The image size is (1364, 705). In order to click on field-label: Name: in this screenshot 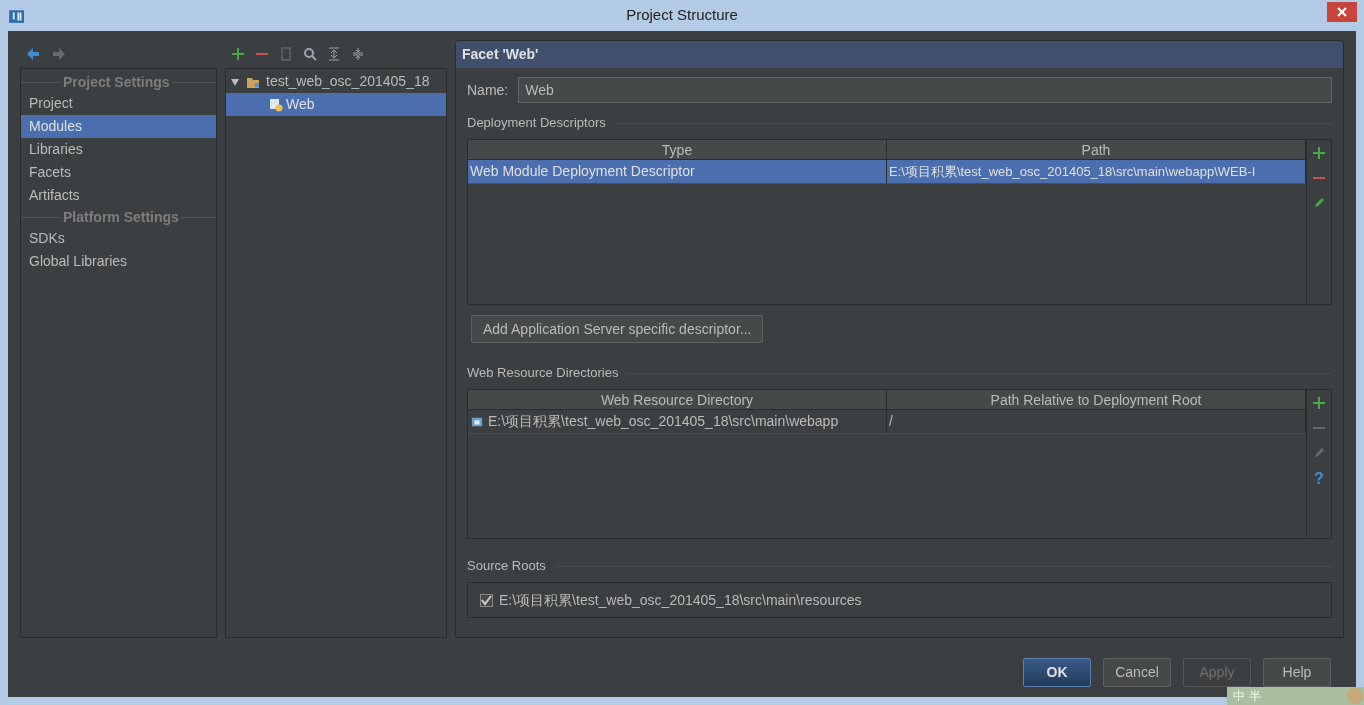, I will do `click(488, 90)`.